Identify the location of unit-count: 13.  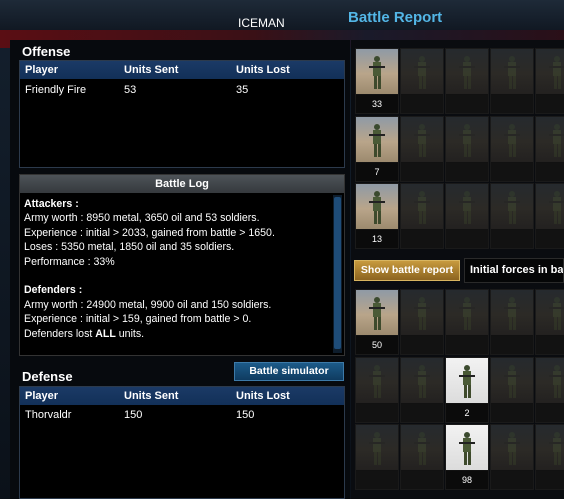
(377, 239).